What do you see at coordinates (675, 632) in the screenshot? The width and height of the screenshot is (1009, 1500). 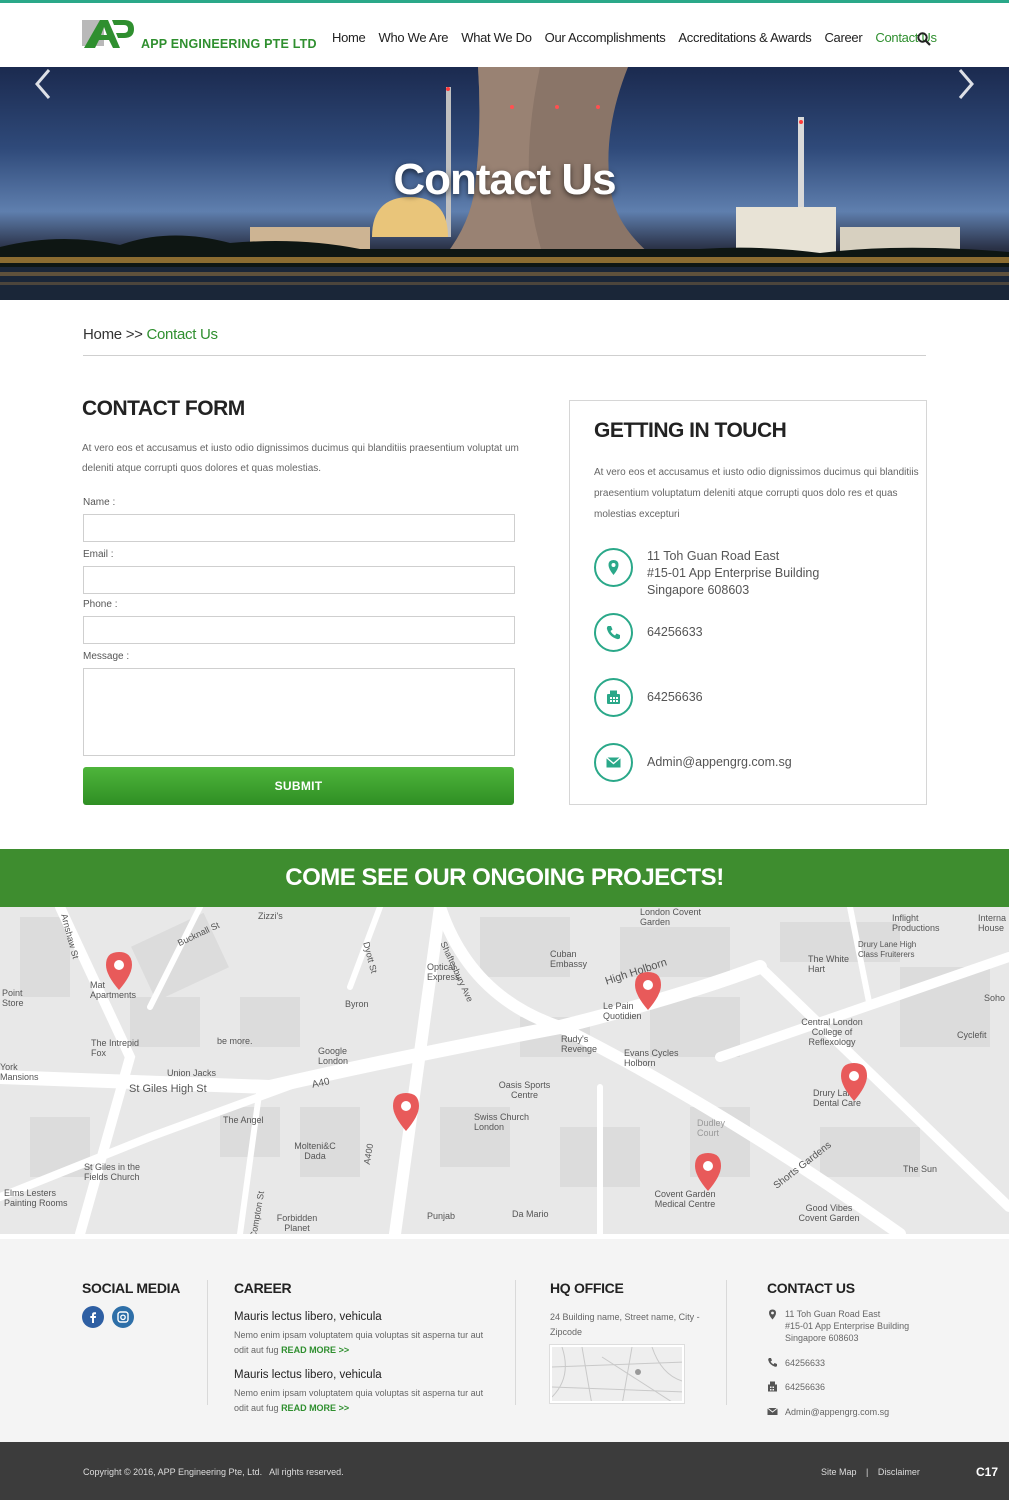 I see `phone-number: 64256633` at bounding box center [675, 632].